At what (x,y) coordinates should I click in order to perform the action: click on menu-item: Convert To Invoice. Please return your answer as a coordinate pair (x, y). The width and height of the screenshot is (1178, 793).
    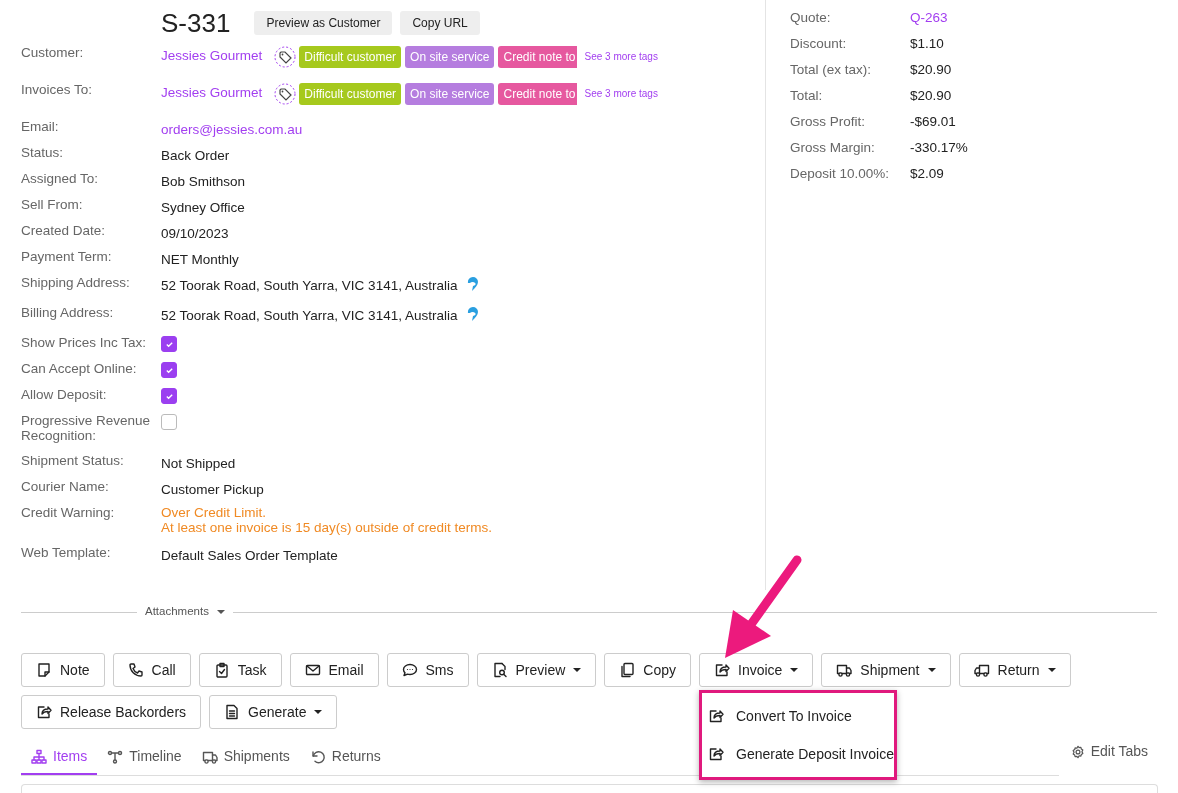
    Looking at the image, I should click on (798, 716).